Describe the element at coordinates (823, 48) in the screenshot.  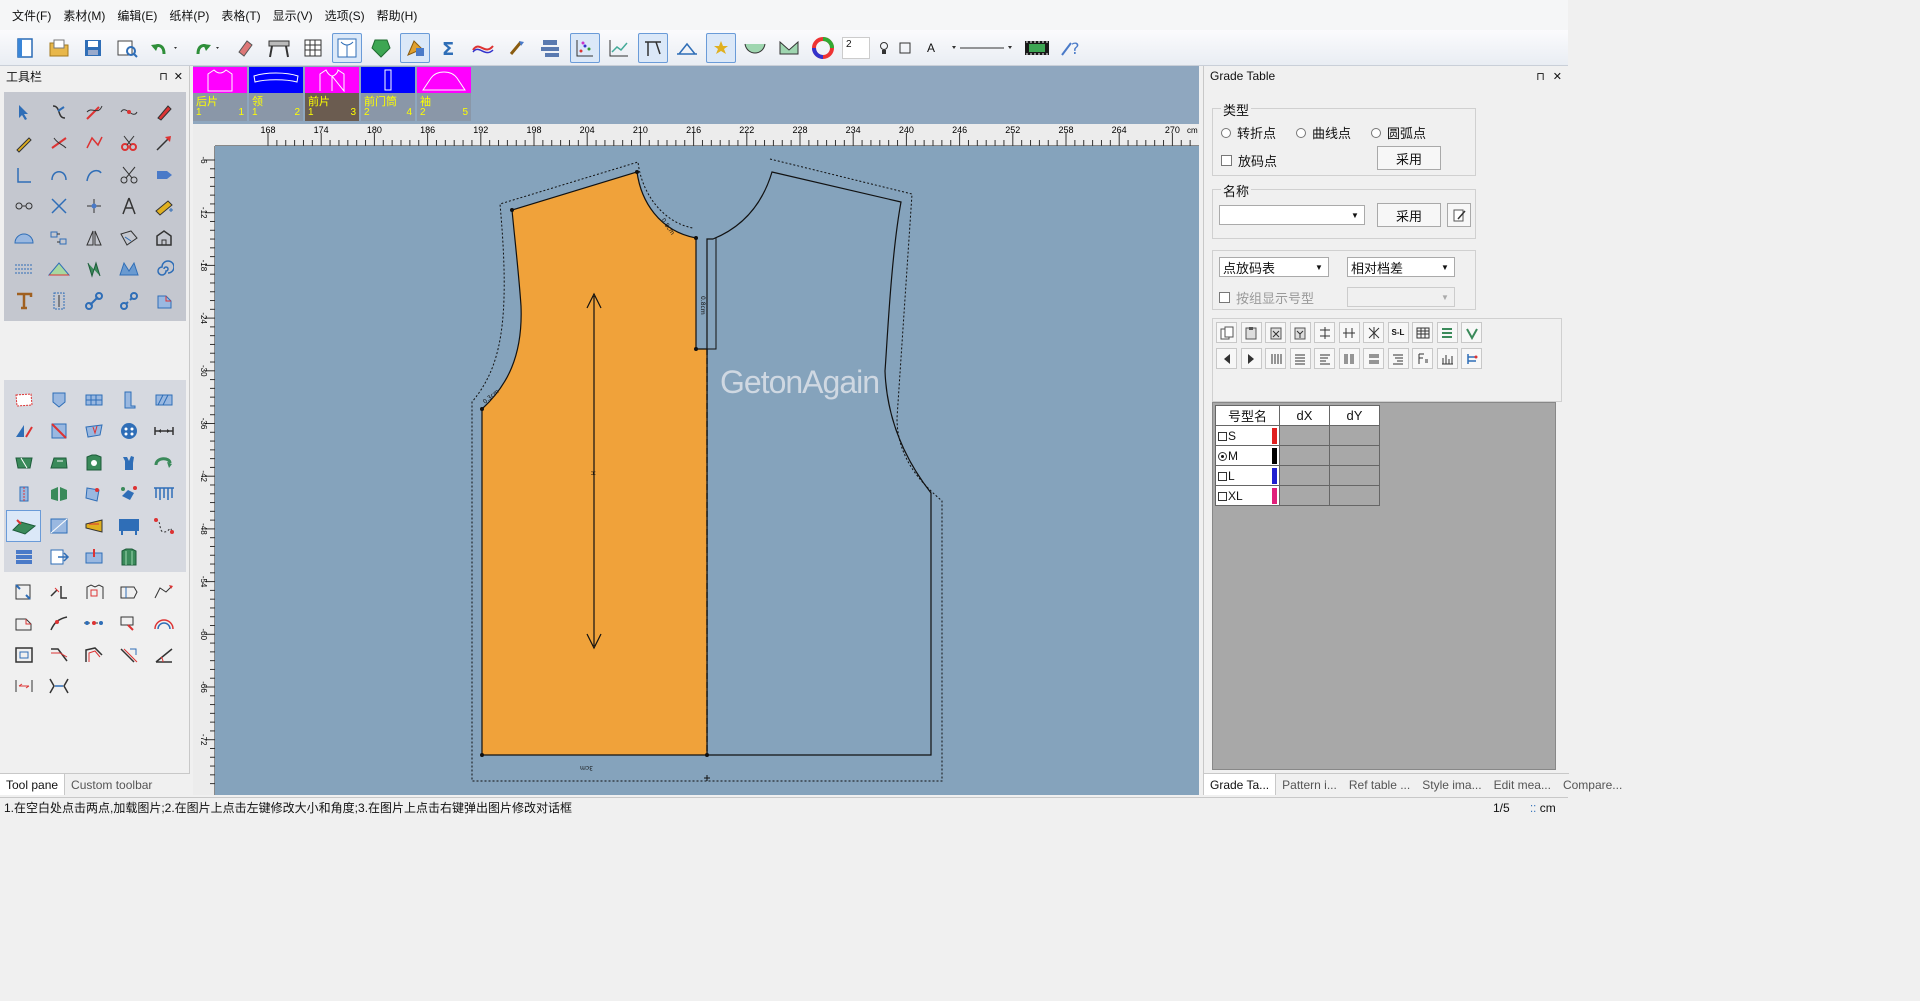
I see `color-wheel-icon` at that location.